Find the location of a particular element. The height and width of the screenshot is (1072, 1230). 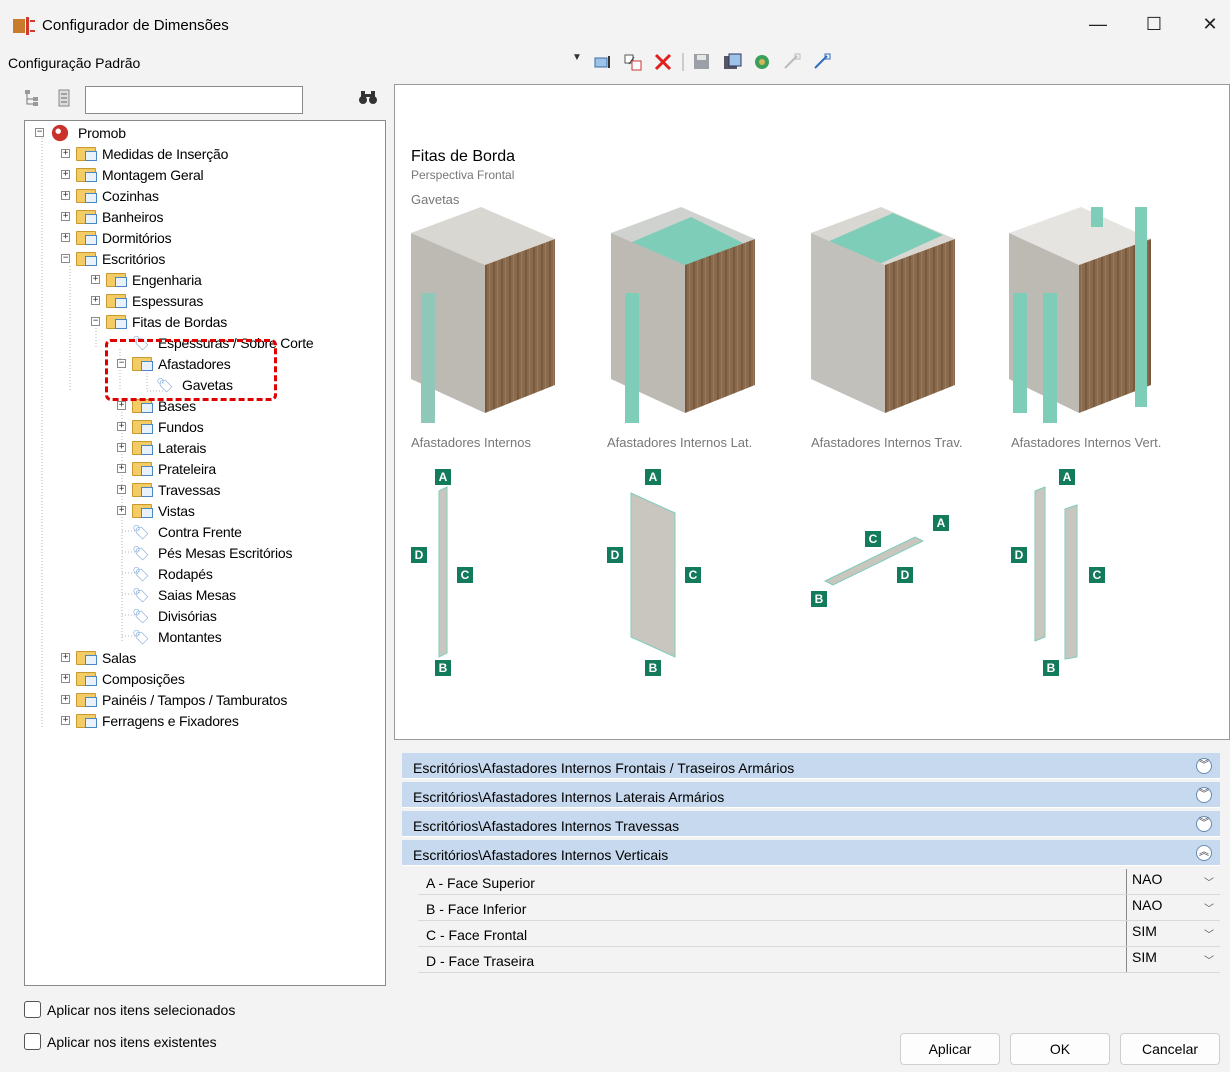

settings-icon is located at coordinates (762, 62).